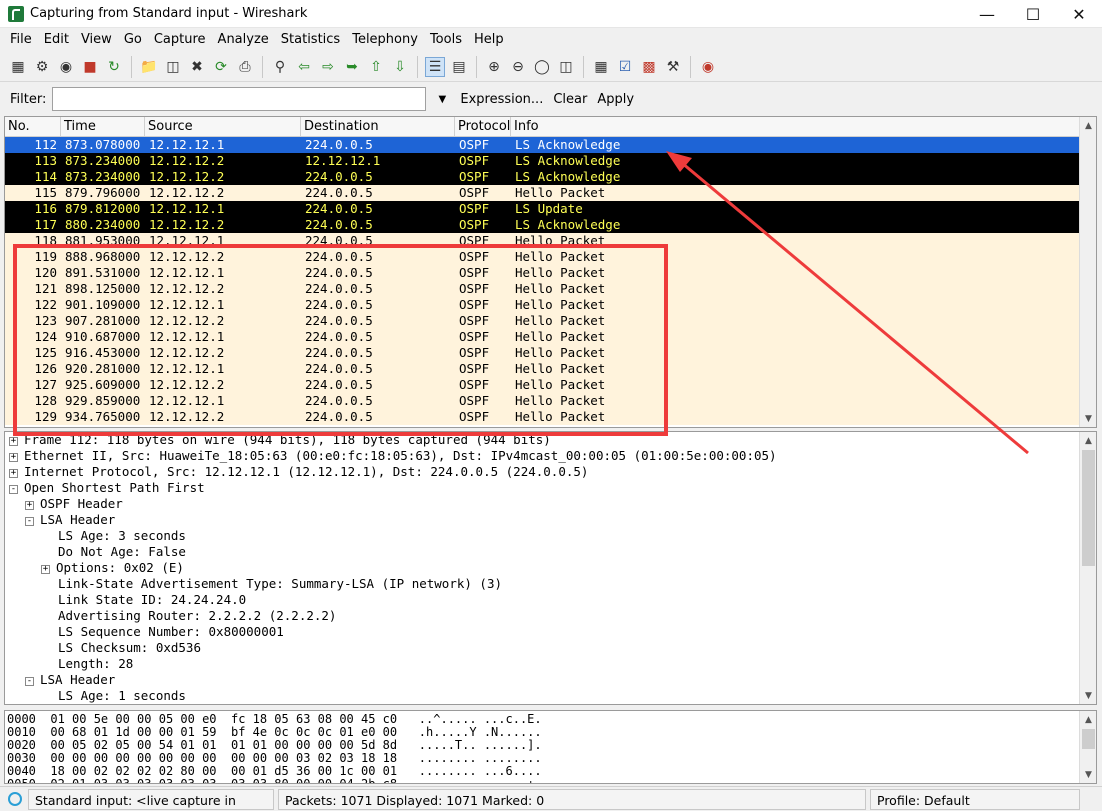 The width and height of the screenshot is (1102, 811). I want to click on detail-tree-item: LS Age: 3 seconds, so click(113, 536).